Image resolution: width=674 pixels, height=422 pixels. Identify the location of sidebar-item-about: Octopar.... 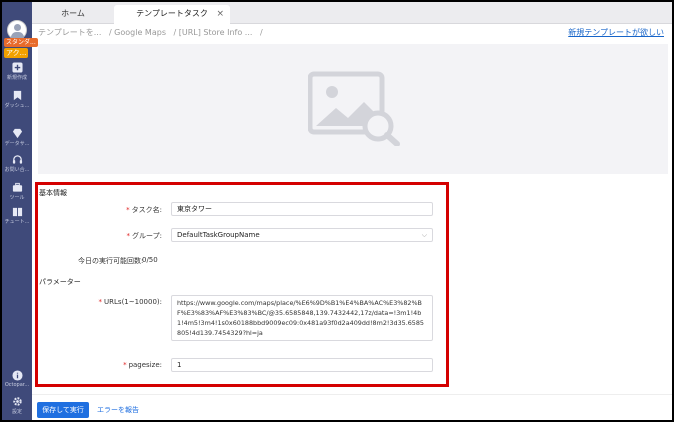
(17, 379).